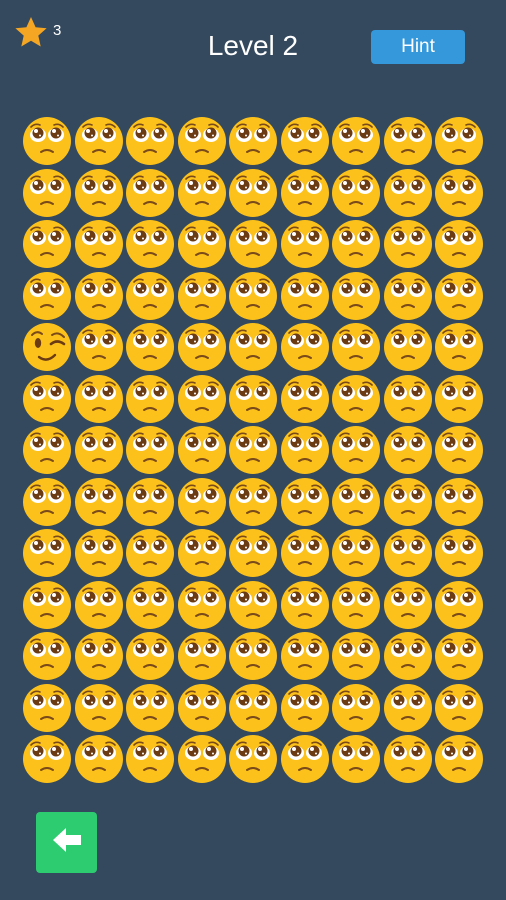 Image resolution: width=506 pixels, height=900 pixels. What do you see at coordinates (47, 347) in the screenshot?
I see `winking-face-icon` at bounding box center [47, 347].